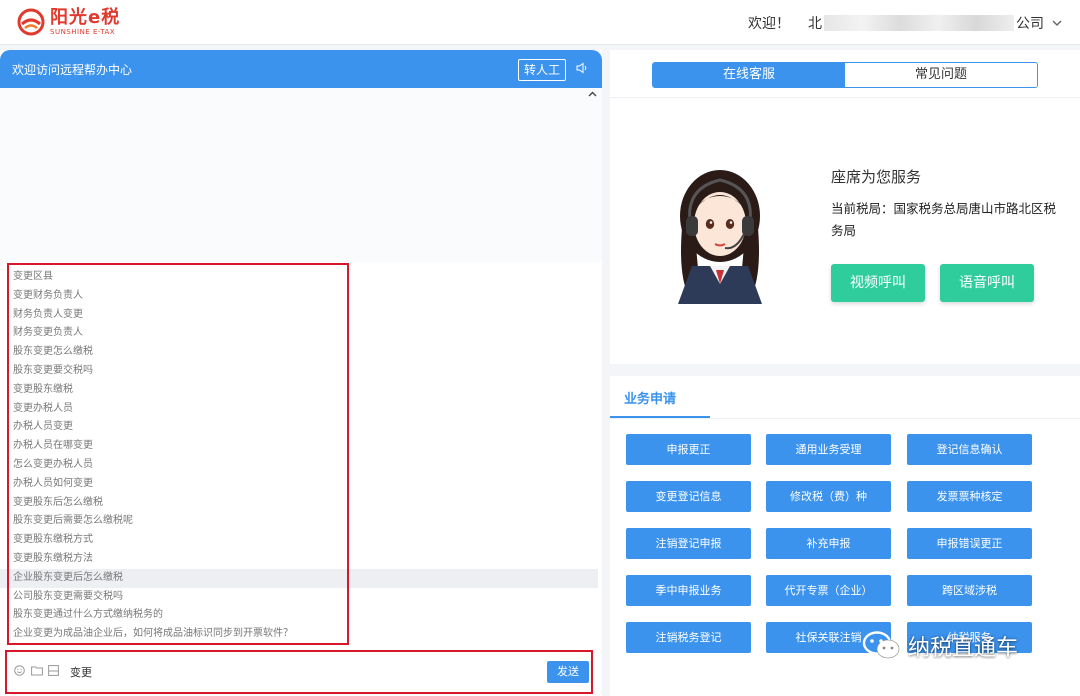 The height and width of the screenshot is (696, 1080). I want to click on transfer-to-human-button: 转人工, so click(541, 70).